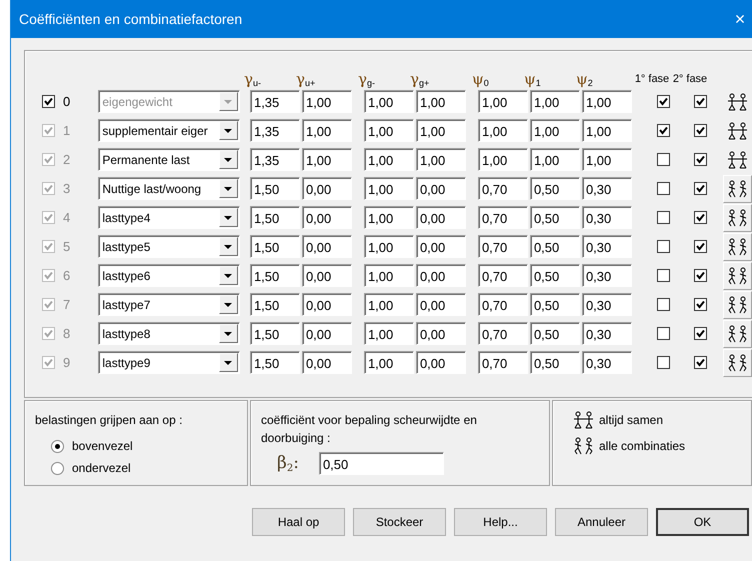 Image resolution: width=752 pixels, height=561 pixels. What do you see at coordinates (67, 101) in the screenshot?
I see `row-number: 0` at bounding box center [67, 101].